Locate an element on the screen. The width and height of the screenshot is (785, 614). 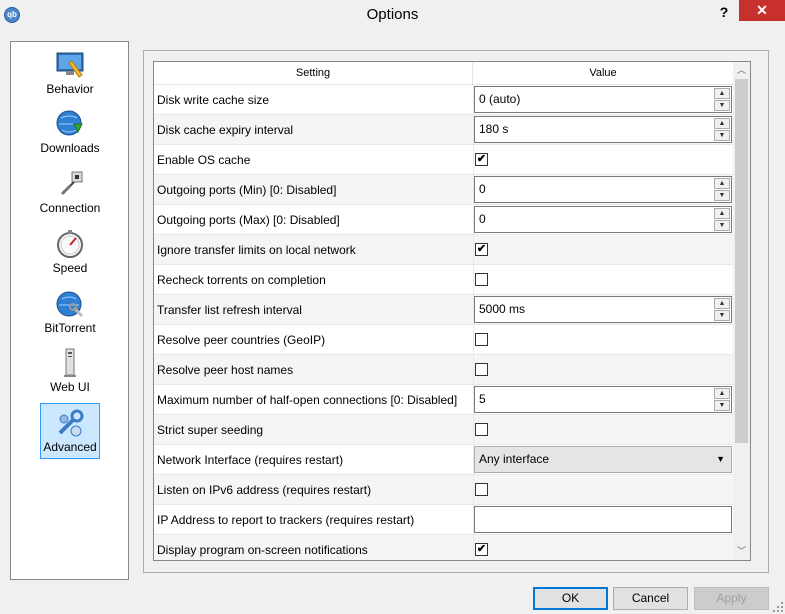
table-row: Disk cache expiry interval 180 s ▲ ▼ is located at coordinates (443, 130).